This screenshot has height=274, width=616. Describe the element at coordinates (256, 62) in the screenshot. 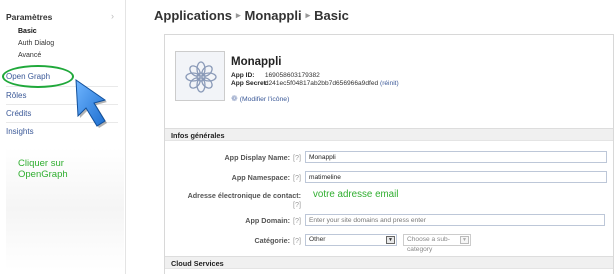

I see `app-name: Monappli` at that location.